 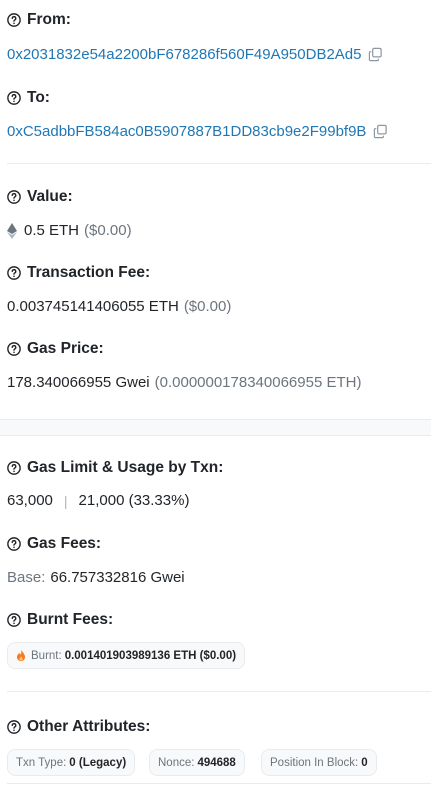 I want to click on position-value: 0, so click(x=364, y=762).